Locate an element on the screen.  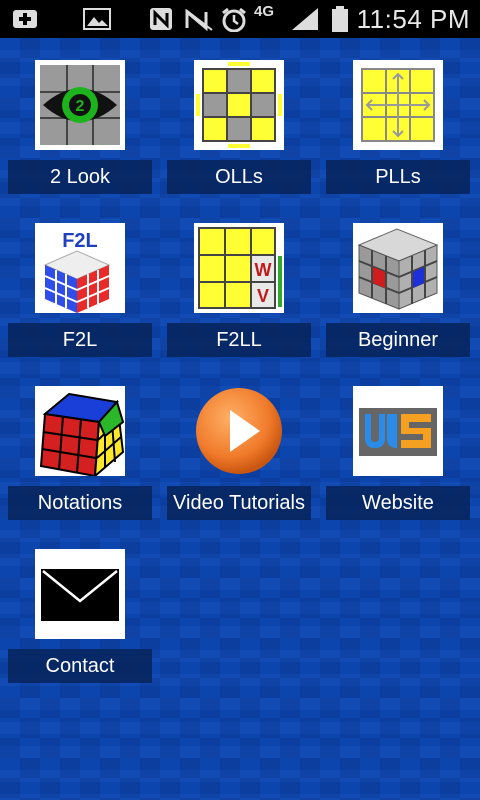
f2ll-grid-icon: W V is located at coordinates (239, 268).